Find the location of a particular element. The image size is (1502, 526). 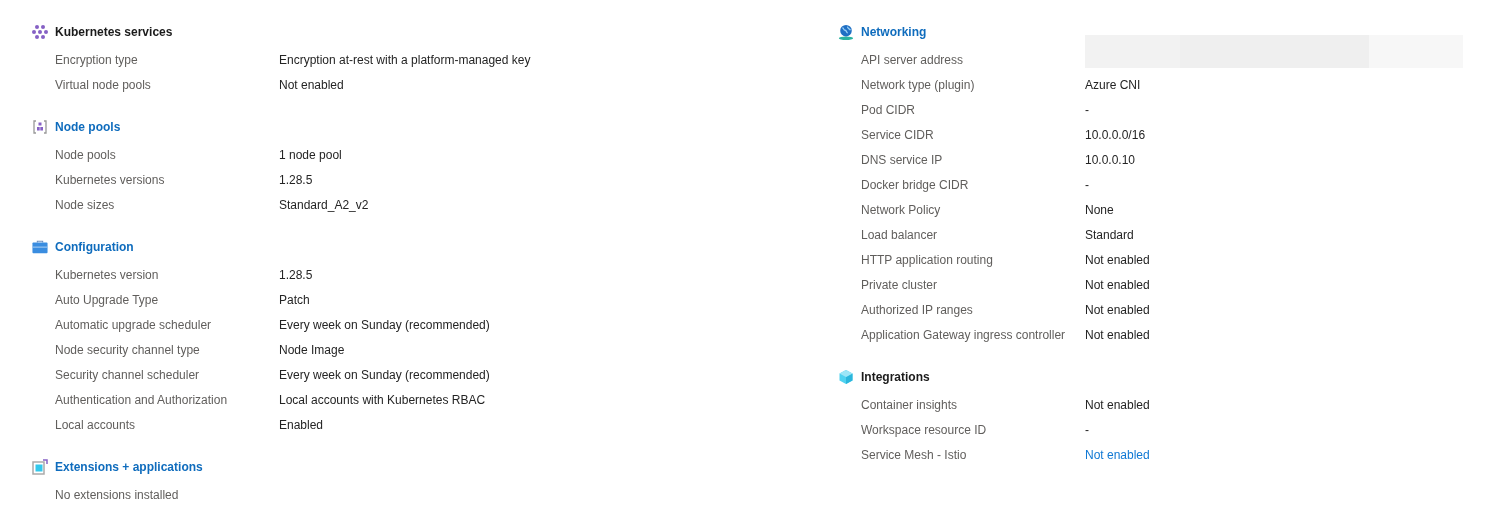

property-label: Service CIDR is located at coordinates (898, 134).